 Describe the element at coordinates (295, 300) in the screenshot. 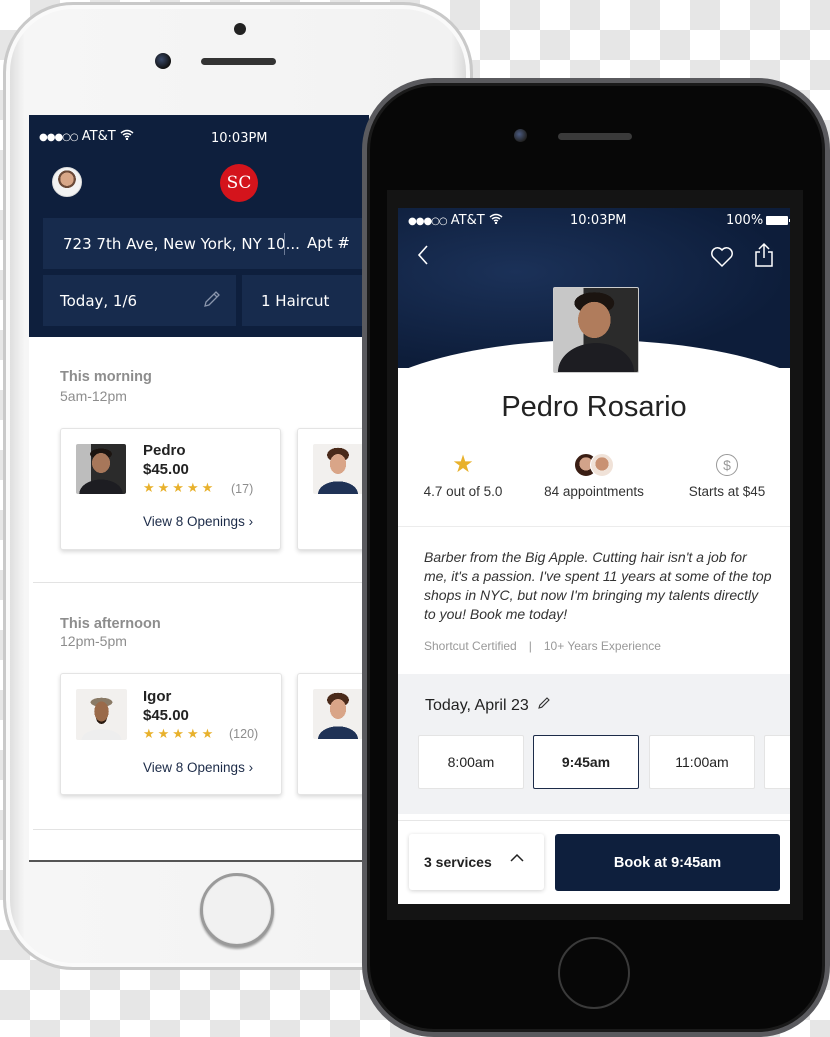

I see `service-value: 1 Haircut` at that location.